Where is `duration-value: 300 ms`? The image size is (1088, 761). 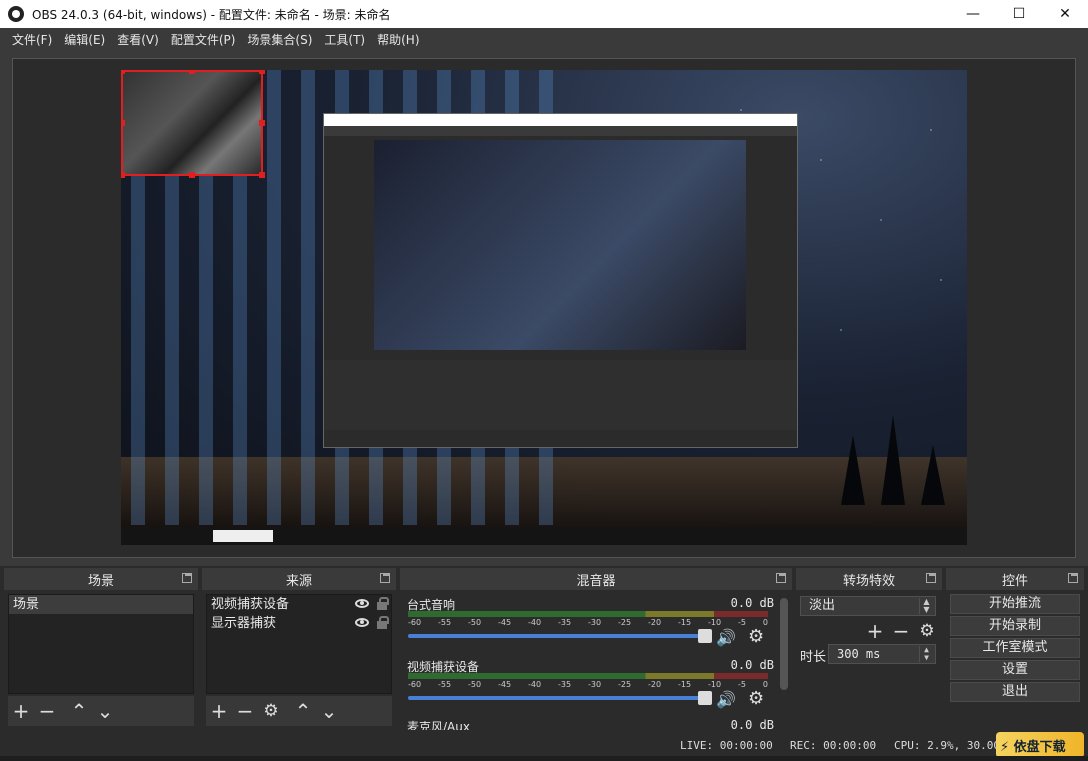
duration-value: 300 ms is located at coordinates (859, 654).